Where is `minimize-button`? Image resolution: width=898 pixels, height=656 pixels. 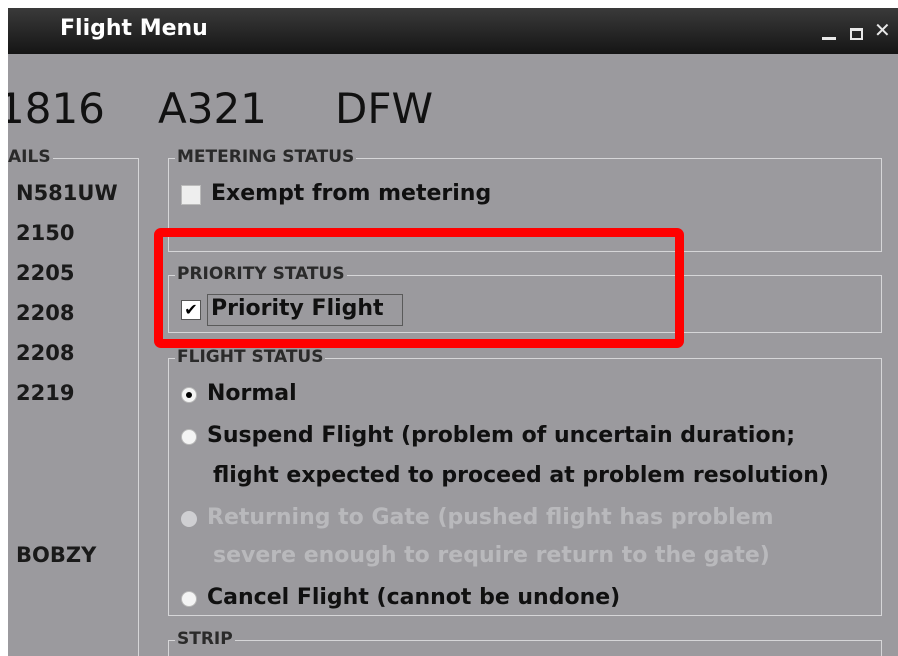
minimize-button is located at coordinates (829, 38).